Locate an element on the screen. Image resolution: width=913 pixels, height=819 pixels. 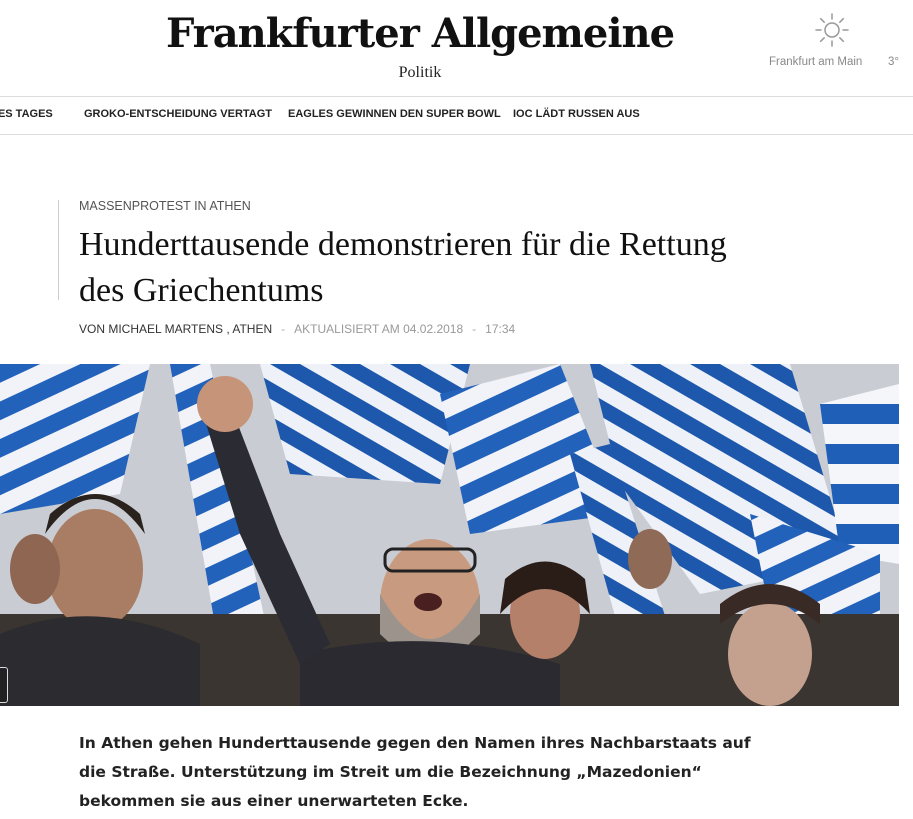
section-title: Politik is located at coordinates (420, 73).